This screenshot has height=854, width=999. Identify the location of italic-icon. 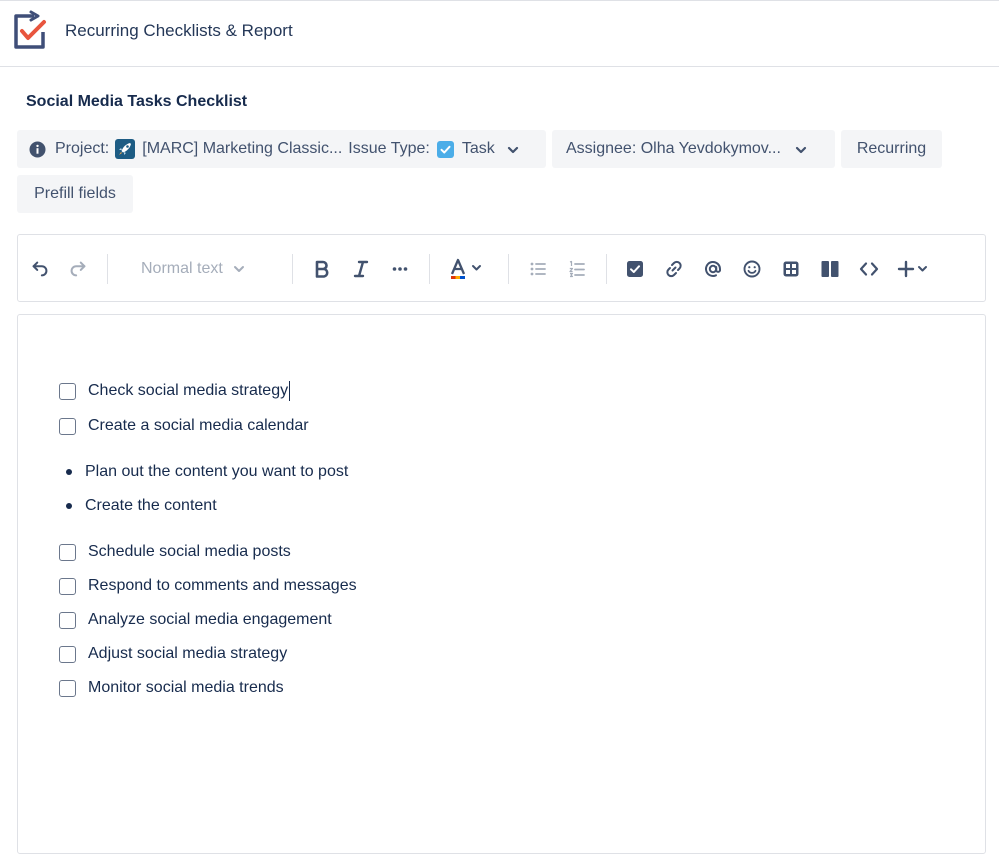
(361, 269).